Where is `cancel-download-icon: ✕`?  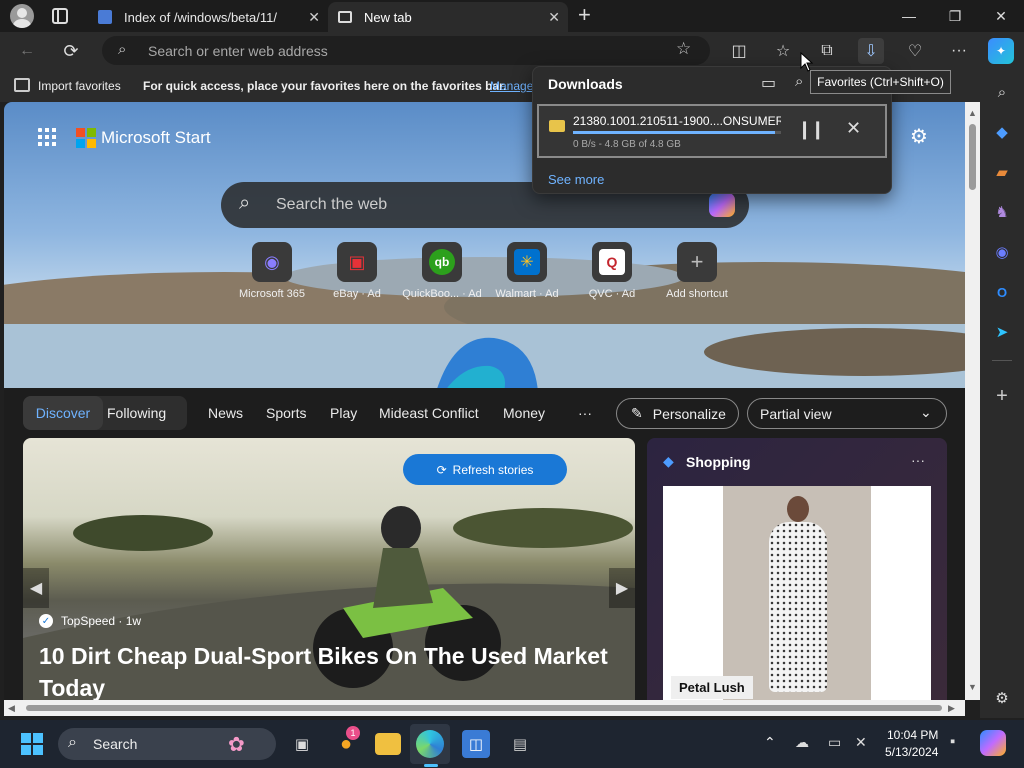 cancel-download-icon: ✕ is located at coordinates (853, 128).